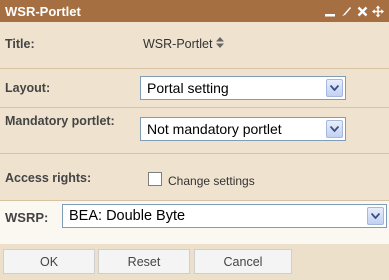 The width and height of the screenshot is (389, 280). Describe the element at coordinates (27, 217) in the screenshot. I see `wsrp-label: WSRP:` at that location.